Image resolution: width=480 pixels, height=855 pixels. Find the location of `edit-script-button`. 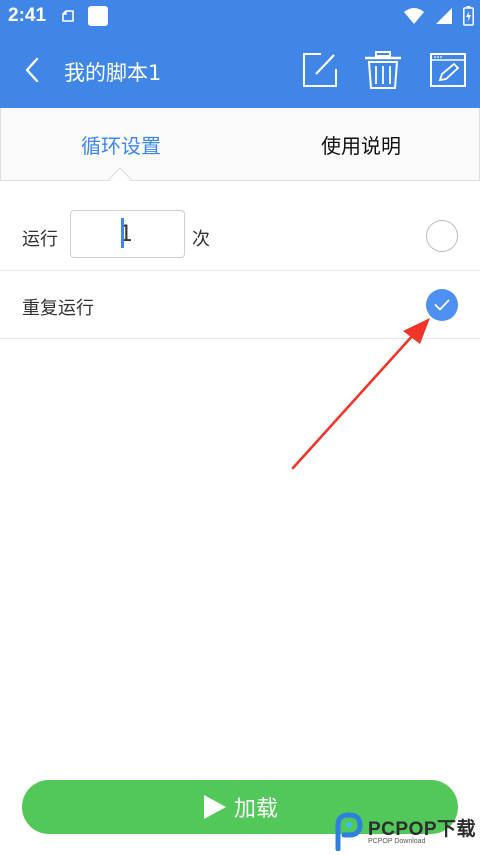

edit-script-button is located at coordinates (448, 70).